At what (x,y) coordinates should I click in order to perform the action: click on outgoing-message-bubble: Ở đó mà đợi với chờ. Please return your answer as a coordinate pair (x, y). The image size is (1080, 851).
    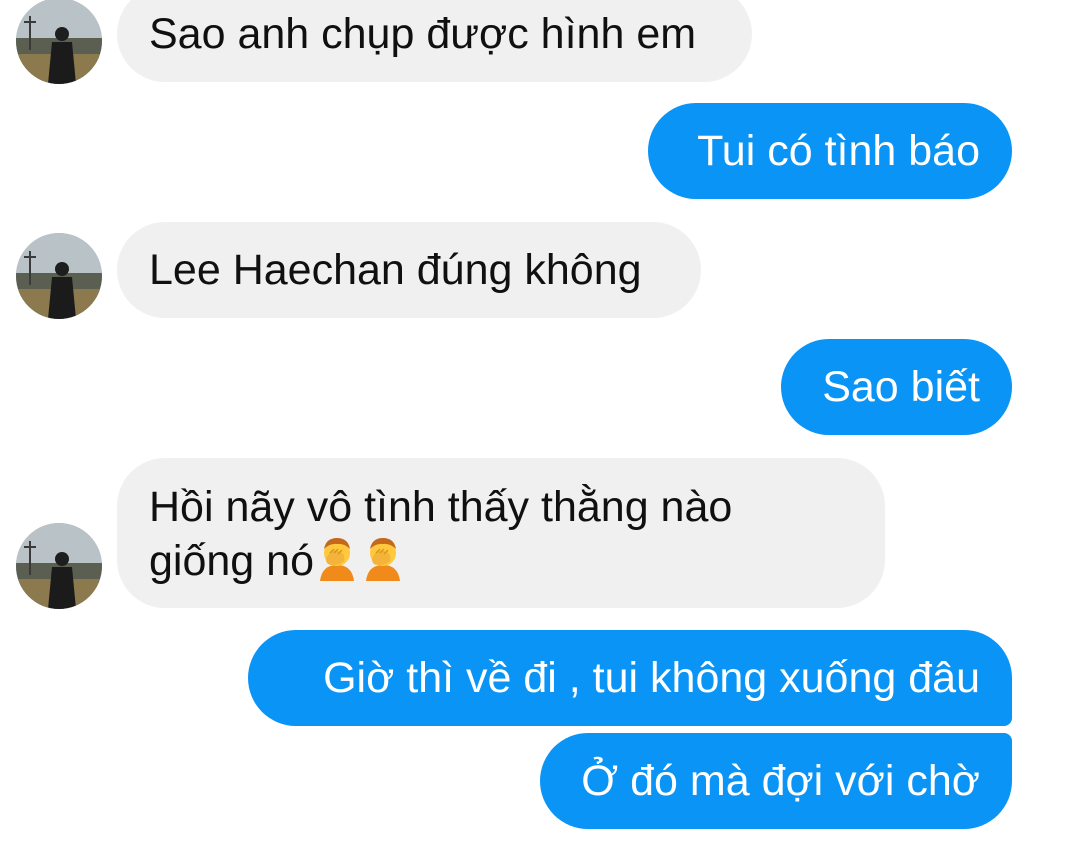
    Looking at the image, I should click on (776, 781).